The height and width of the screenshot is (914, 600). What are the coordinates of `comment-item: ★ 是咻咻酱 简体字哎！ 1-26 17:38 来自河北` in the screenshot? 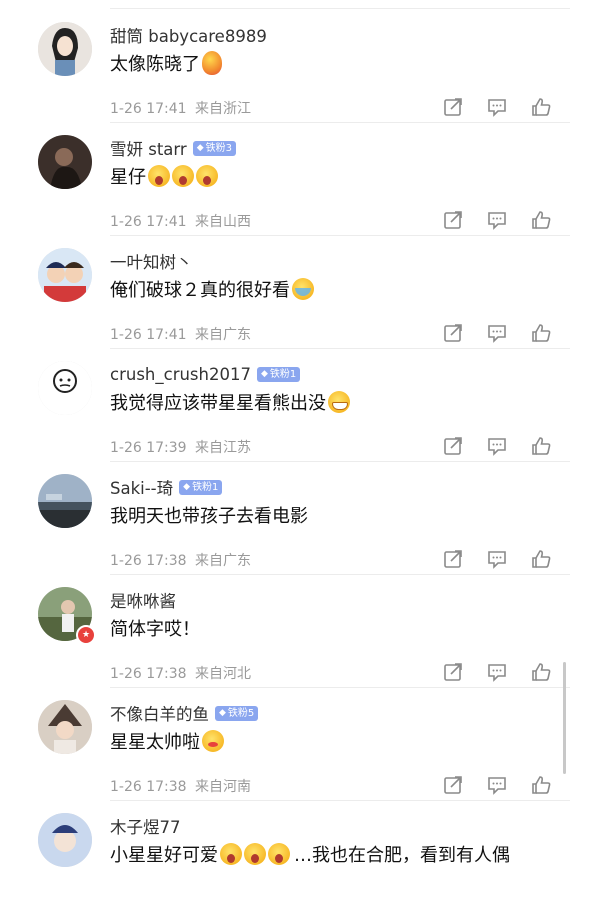 It's located at (300, 631).